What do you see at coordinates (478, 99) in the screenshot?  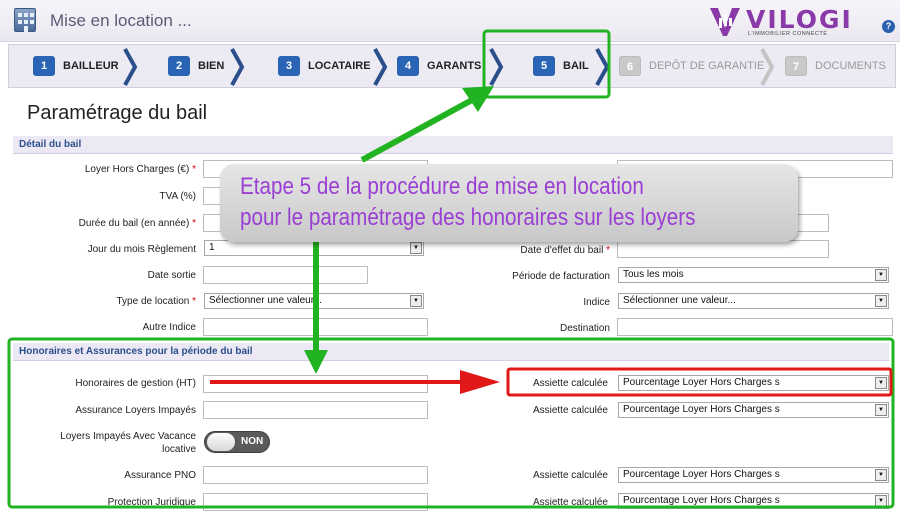 I see `green-arrowhead-up` at bounding box center [478, 99].